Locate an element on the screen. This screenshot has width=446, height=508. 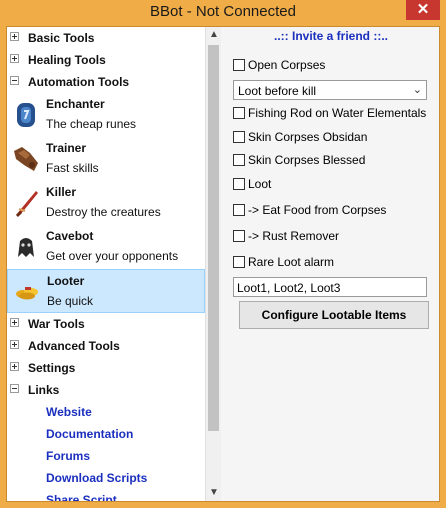
tool-killer: Killer Destroy the creatures is located at coordinates (106, 203).